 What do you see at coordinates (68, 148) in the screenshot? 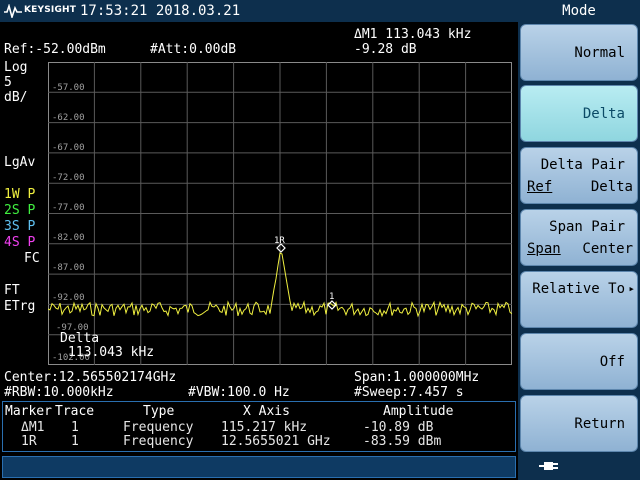
I see `y-tick-label: -67.00` at bounding box center [68, 148].